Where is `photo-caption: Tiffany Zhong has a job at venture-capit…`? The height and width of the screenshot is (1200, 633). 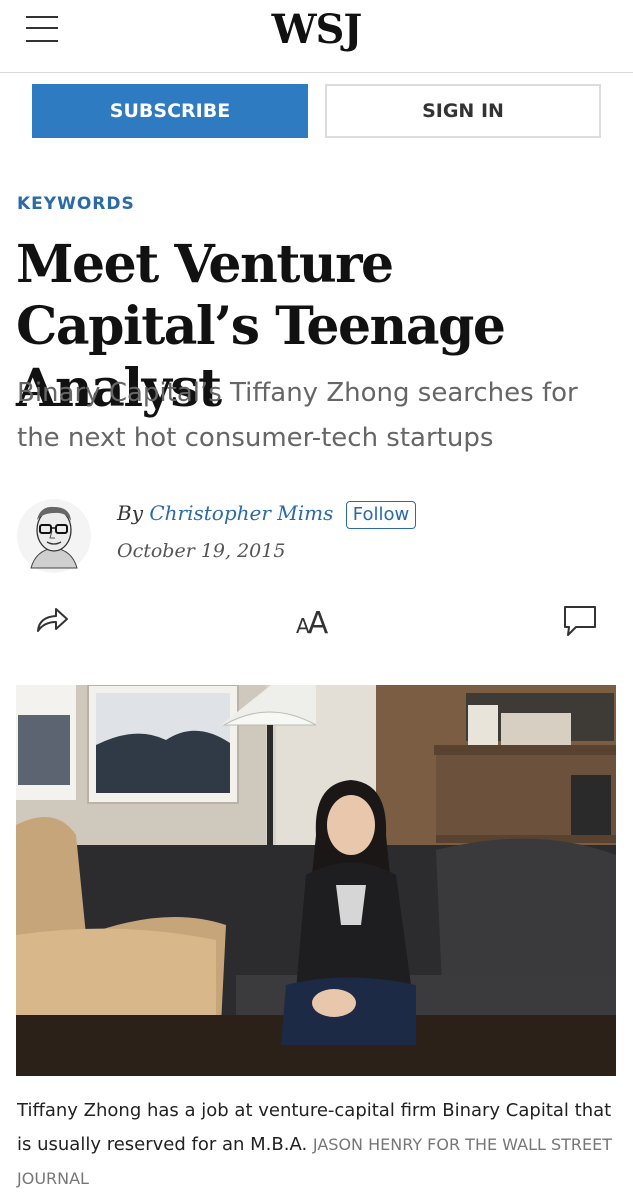 photo-caption: Tiffany Zhong has a job at venture-capit… is located at coordinates (319, 1145).